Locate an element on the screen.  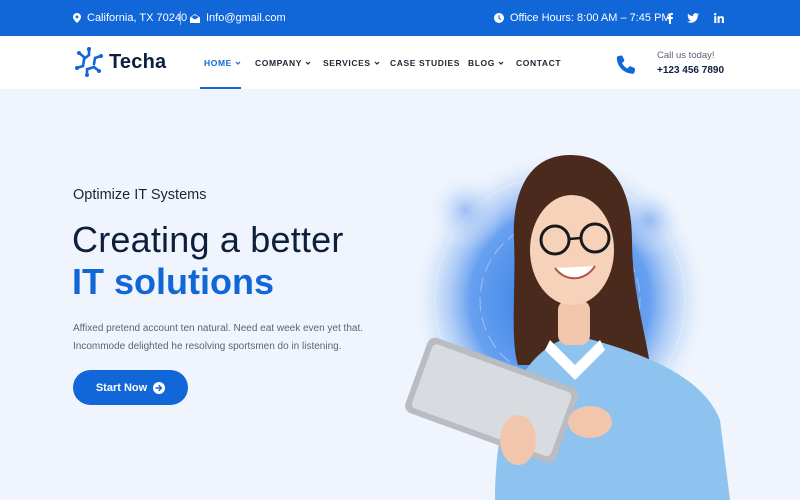
brand-logo: Techa is located at coordinates (119, 62).